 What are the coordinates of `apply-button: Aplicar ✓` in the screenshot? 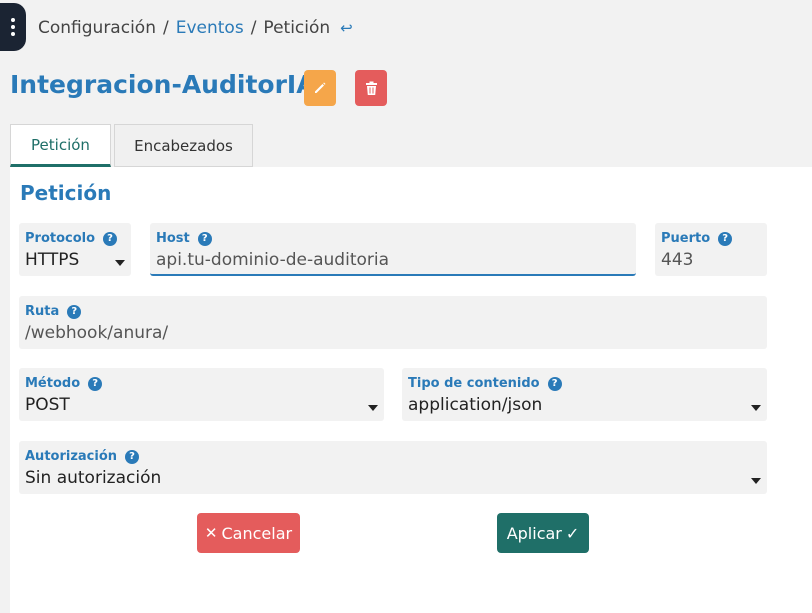 It's located at (543, 533).